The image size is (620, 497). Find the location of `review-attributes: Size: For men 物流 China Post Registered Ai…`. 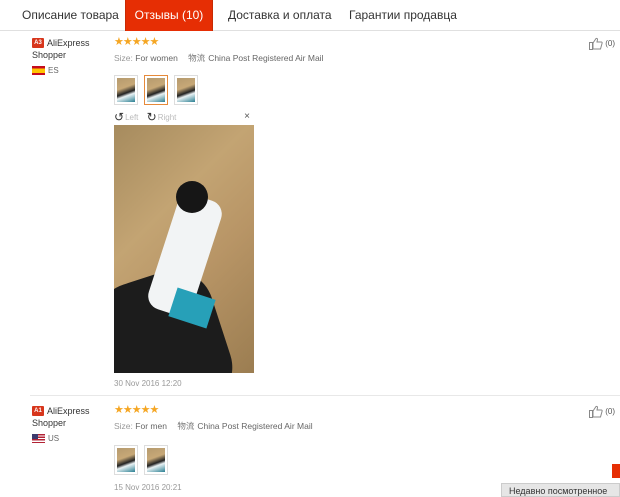

review-attributes: Size: For men 物流 China Post Registered Ai… is located at coordinates (213, 426).